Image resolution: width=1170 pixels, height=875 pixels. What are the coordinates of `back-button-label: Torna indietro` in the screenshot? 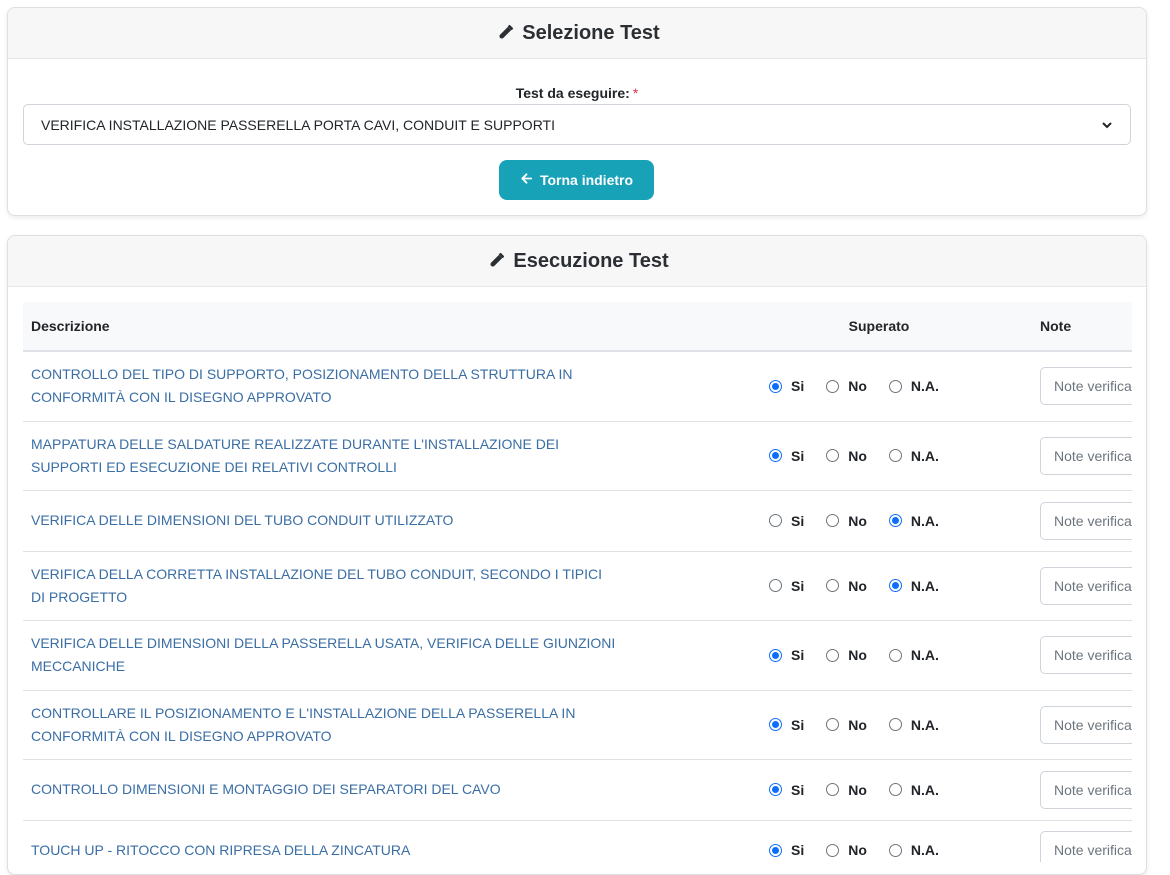 It's located at (586, 180).